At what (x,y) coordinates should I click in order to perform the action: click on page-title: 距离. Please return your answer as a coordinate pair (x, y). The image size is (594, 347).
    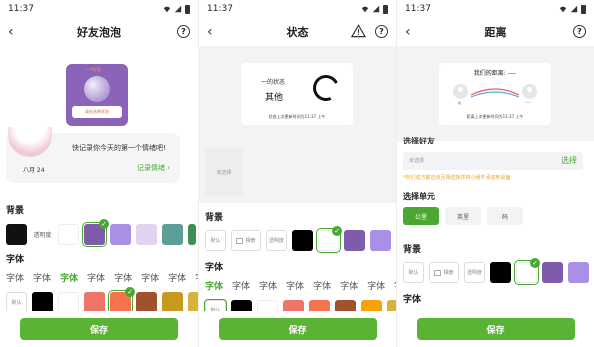
    Looking at the image, I should click on (495, 32).